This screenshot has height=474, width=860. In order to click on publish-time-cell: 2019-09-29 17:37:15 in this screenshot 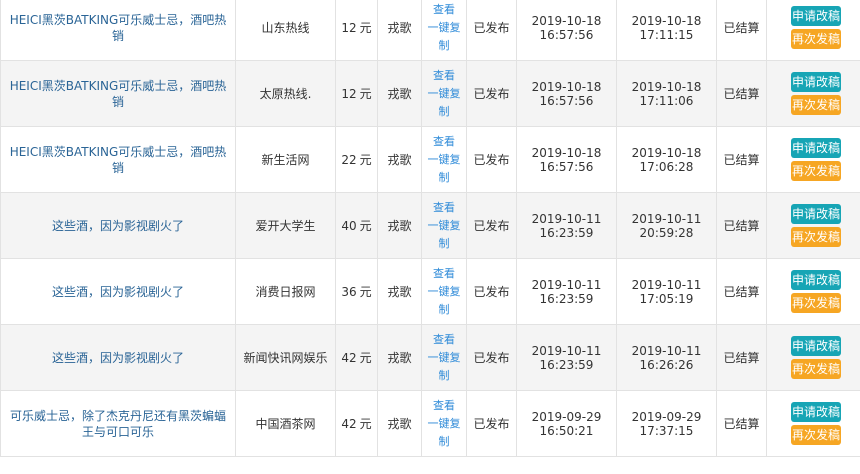, I will do `click(666, 423)`.